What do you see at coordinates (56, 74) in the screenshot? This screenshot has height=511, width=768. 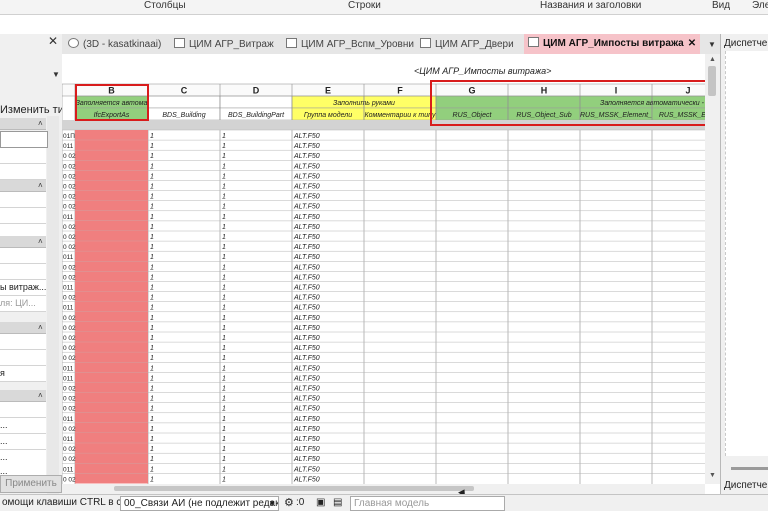 I see `type-selector-chevron-icon: ▼` at bounding box center [56, 74].